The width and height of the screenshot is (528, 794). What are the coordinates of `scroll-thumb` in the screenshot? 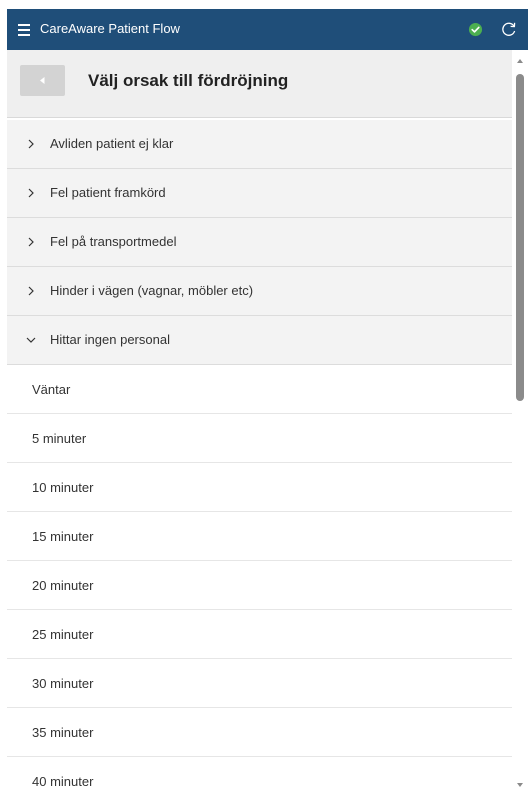 It's located at (520, 237).